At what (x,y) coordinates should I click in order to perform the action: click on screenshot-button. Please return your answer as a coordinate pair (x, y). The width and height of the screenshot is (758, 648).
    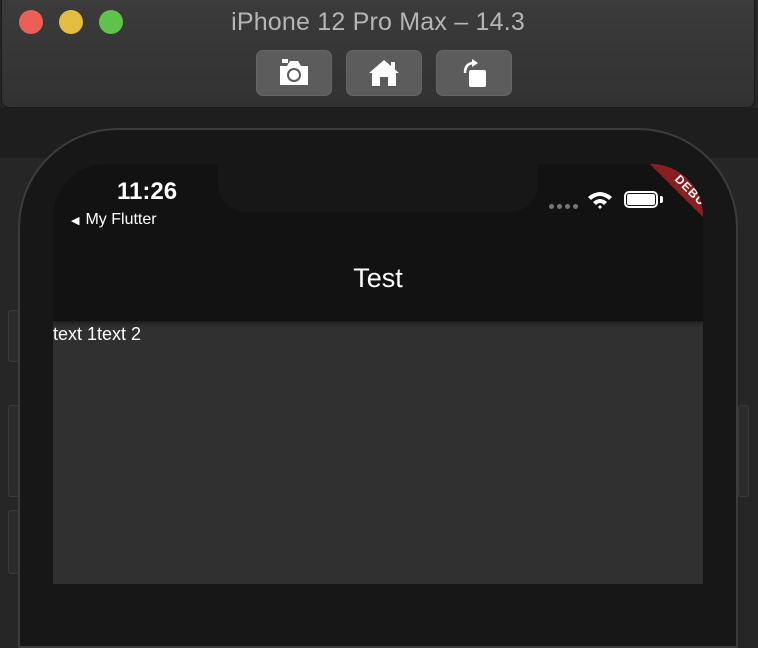
    Looking at the image, I should click on (294, 73).